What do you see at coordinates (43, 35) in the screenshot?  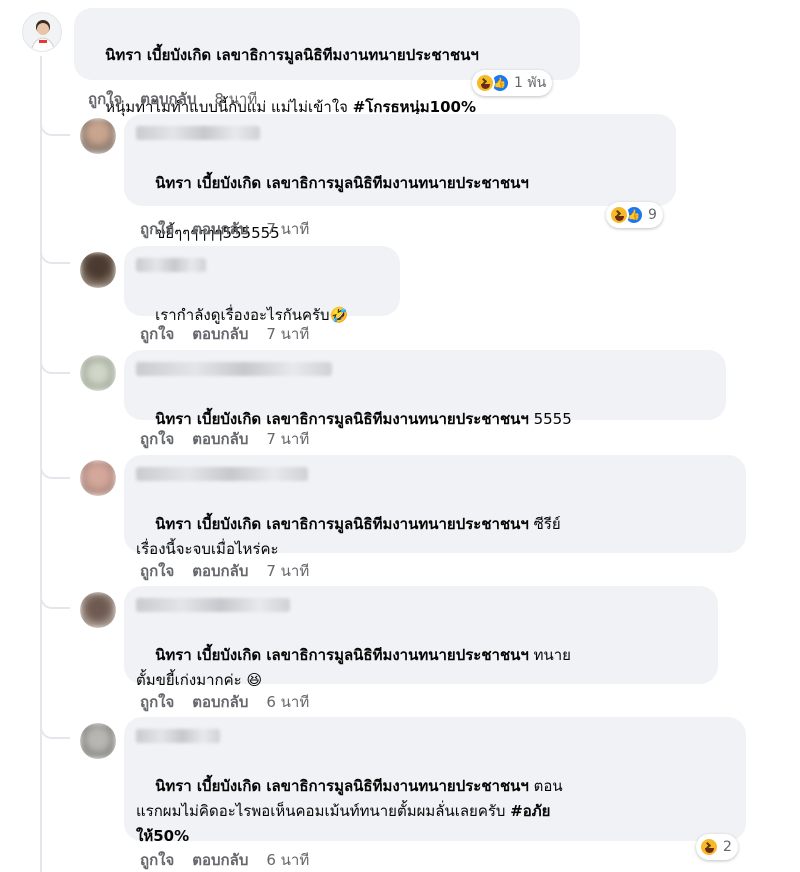 I see `profile-photo` at bounding box center [43, 35].